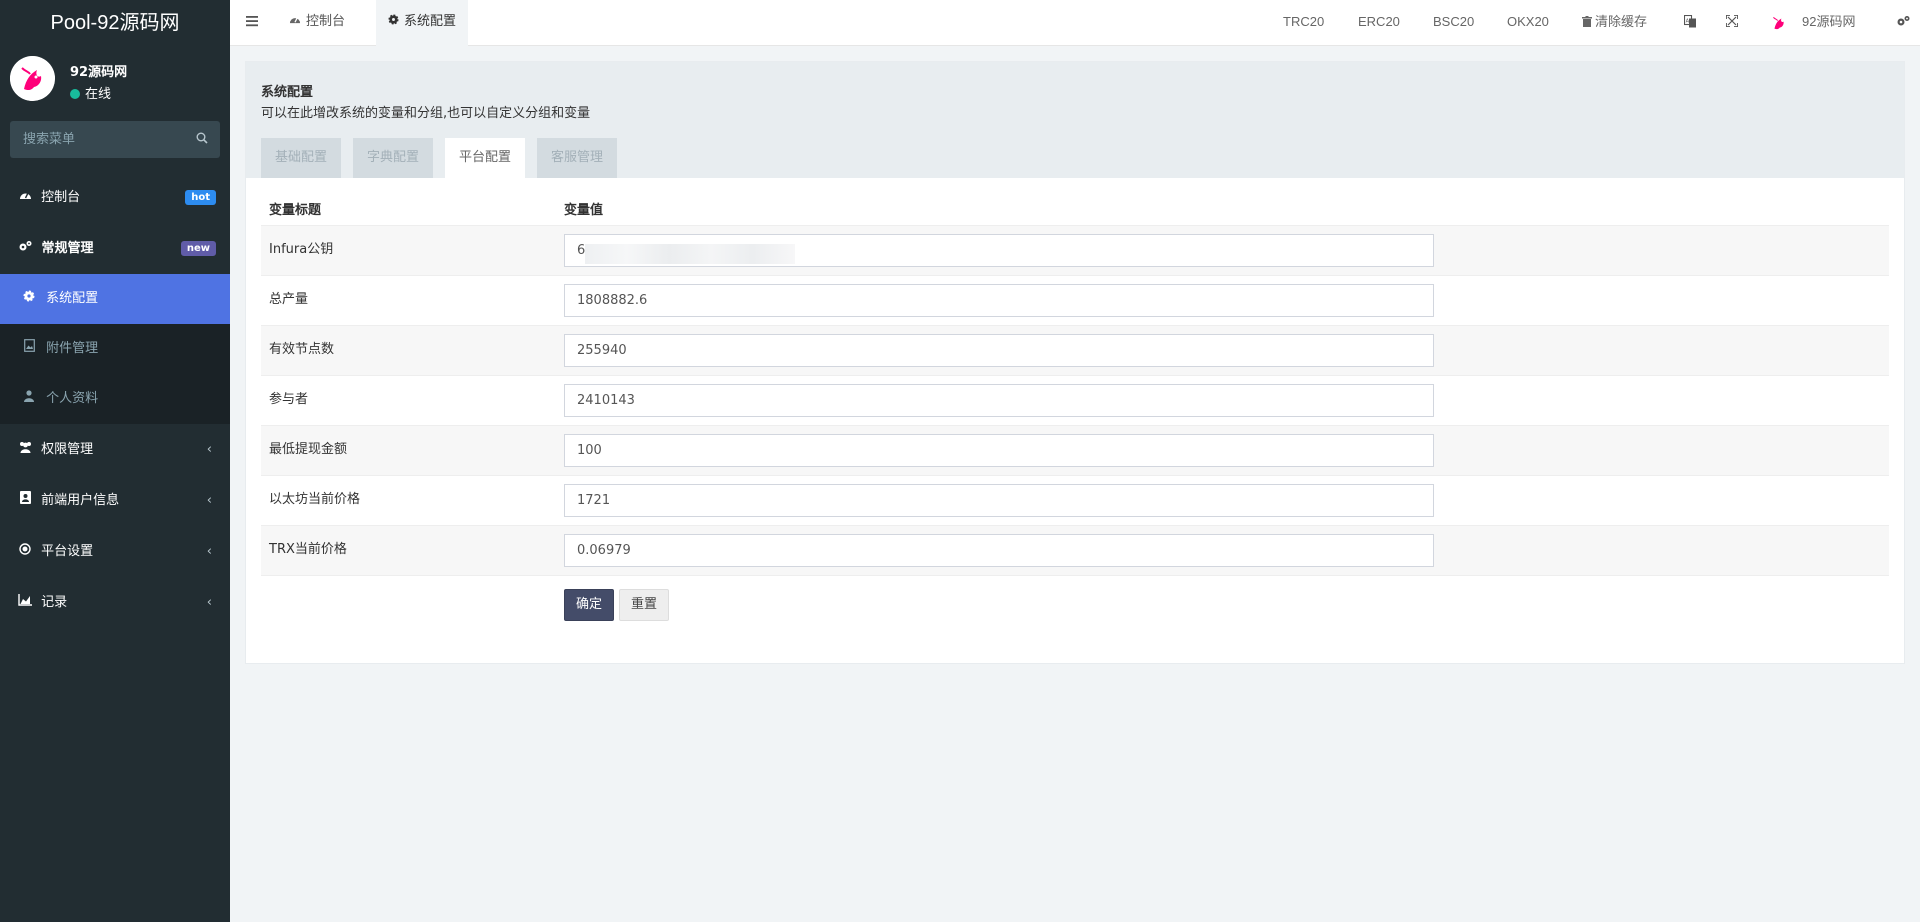 Image resolution: width=1920 pixels, height=922 pixels. I want to click on trc20-link: TRC20, so click(1303, 22).